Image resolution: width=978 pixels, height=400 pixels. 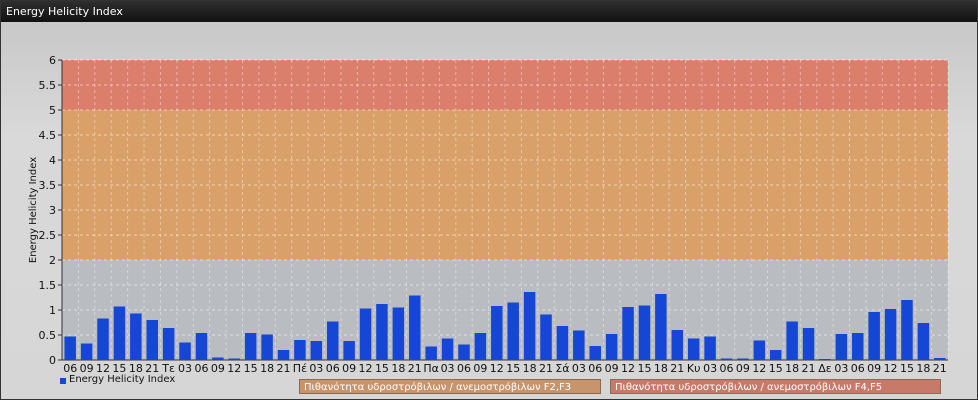 I want to click on x-tick-label: Σά, so click(x=562, y=368).